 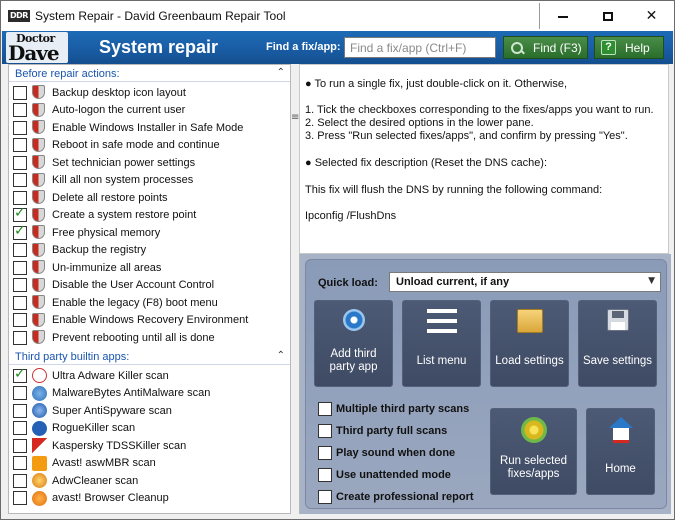 I want to click on tile-label: Run selected fixes/apps, so click(x=533, y=467).